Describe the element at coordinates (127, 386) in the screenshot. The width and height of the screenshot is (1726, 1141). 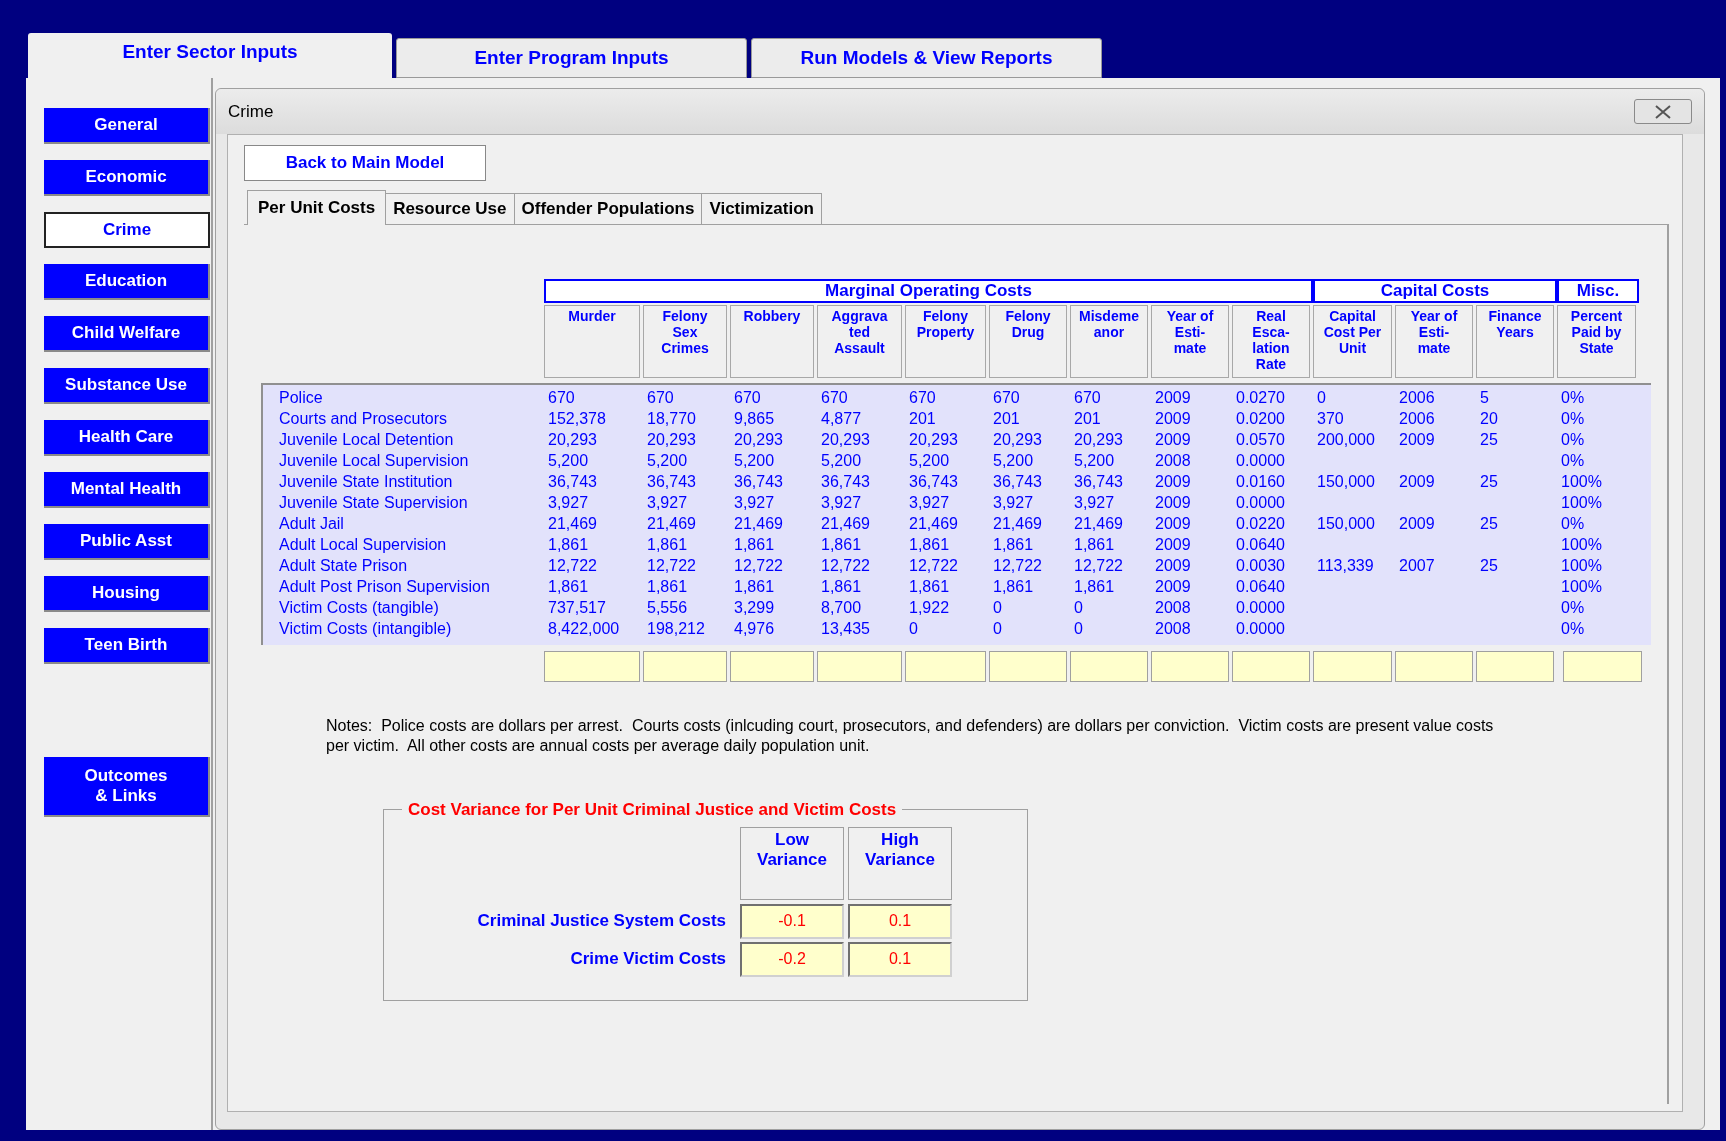
I see `sidebar-button: Substance Use` at that location.